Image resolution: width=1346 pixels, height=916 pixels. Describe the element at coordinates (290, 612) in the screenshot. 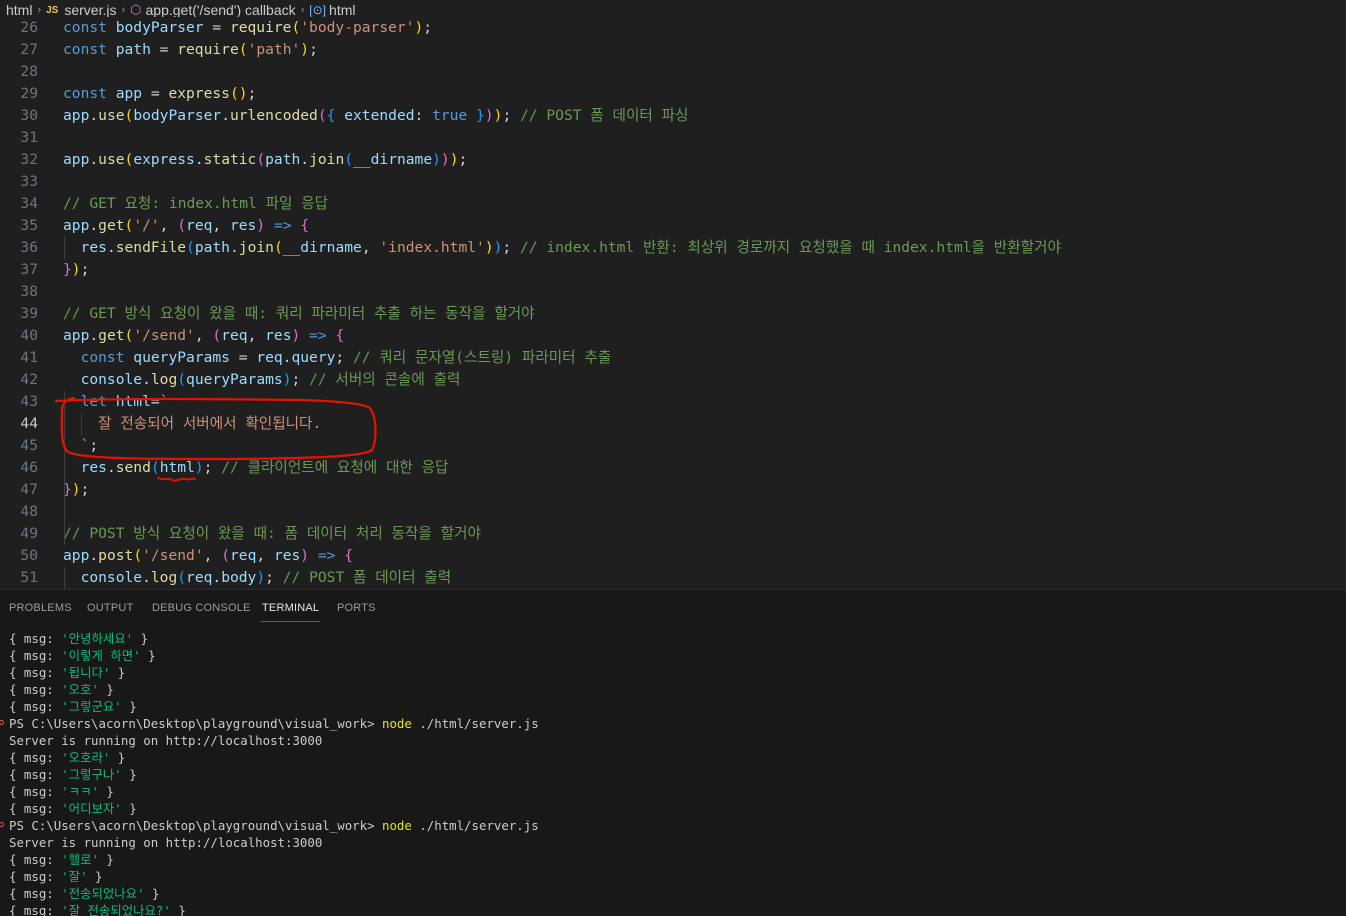

I see `panel-tab-terminal: TERMINAL` at that location.